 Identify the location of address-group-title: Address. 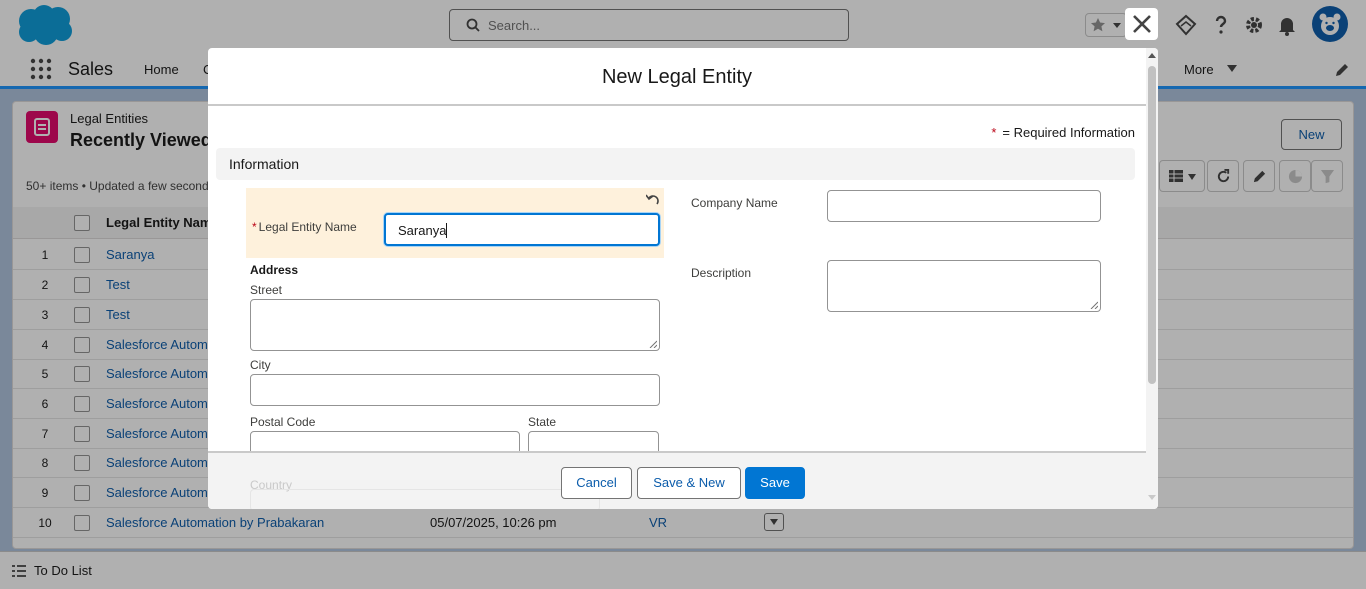
(274, 270).